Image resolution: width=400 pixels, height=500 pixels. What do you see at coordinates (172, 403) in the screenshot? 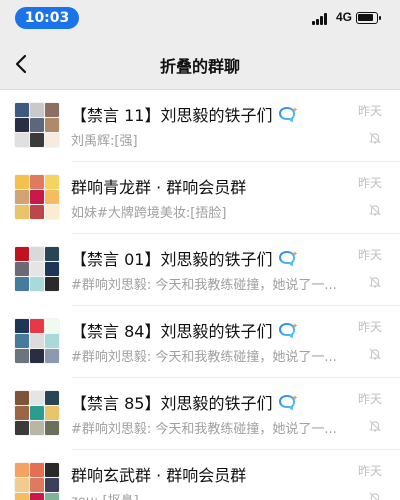
I see `chat-name-text: 【禁言 85】刘思毅的铁子们` at bounding box center [172, 403].